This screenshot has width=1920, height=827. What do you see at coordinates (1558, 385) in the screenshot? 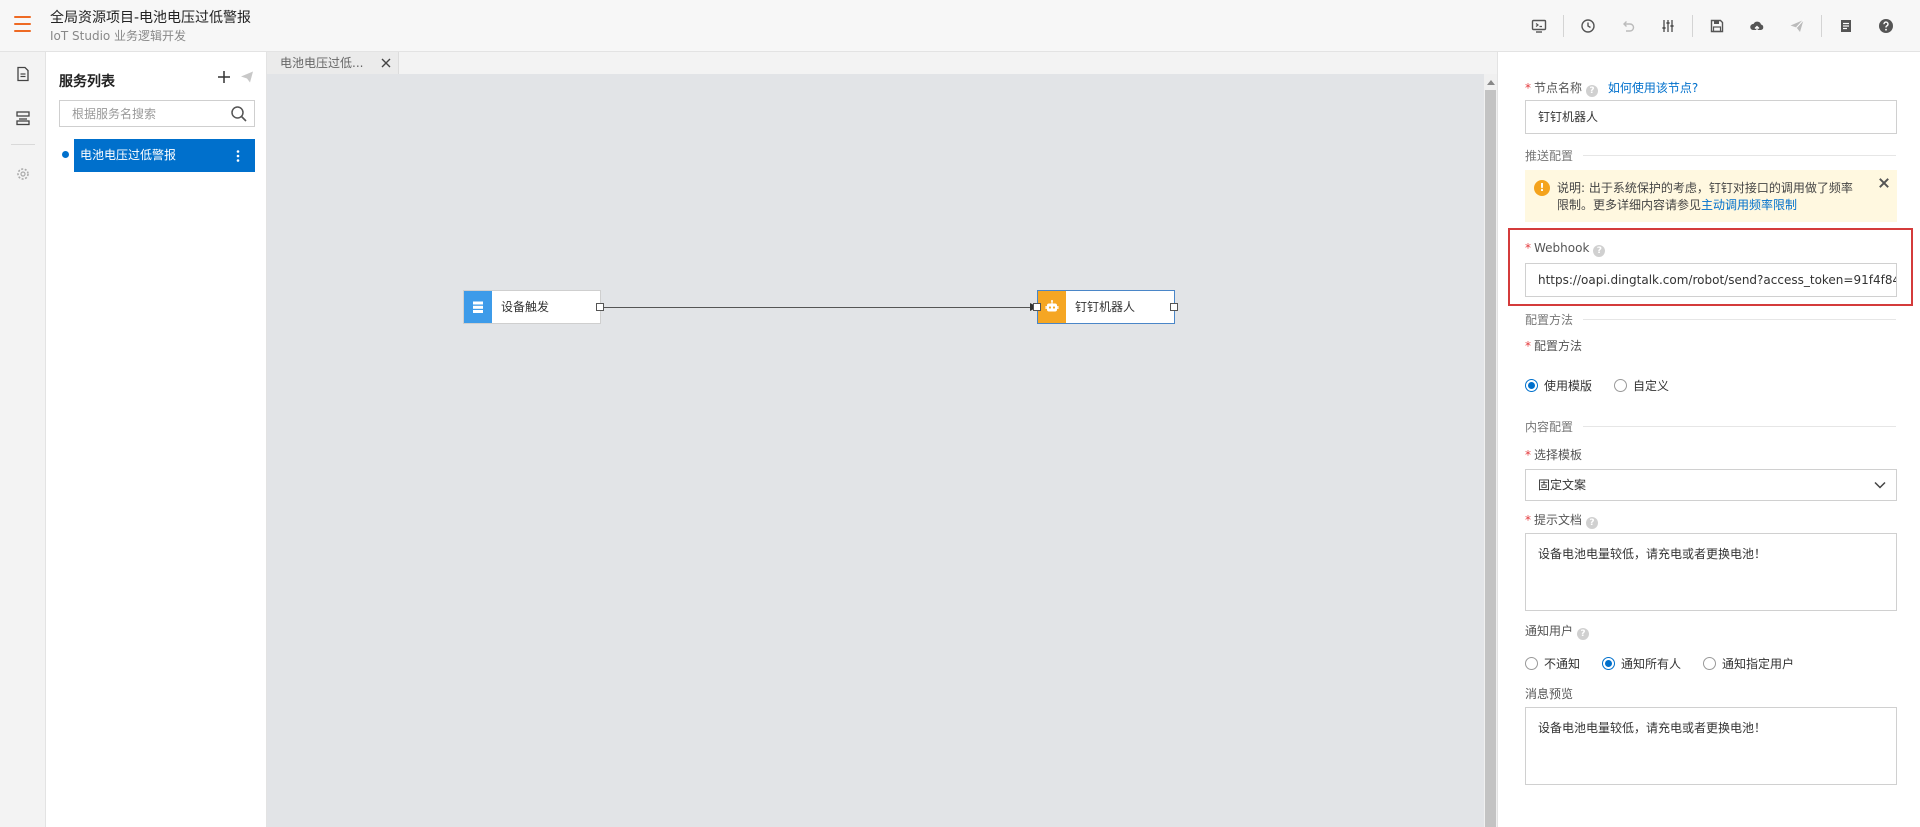
I see `radio-use-template: 使用模版` at bounding box center [1558, 385].